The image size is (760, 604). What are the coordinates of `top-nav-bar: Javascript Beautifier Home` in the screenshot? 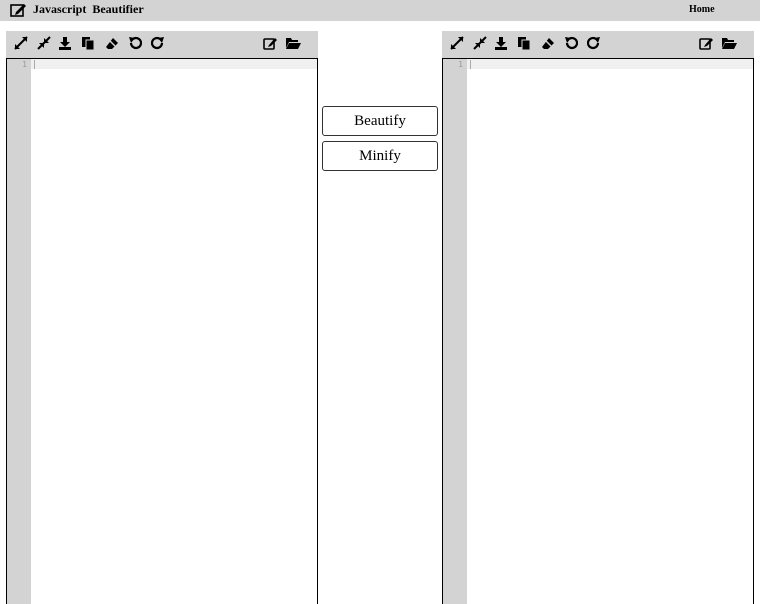 It's located at (380, 10).